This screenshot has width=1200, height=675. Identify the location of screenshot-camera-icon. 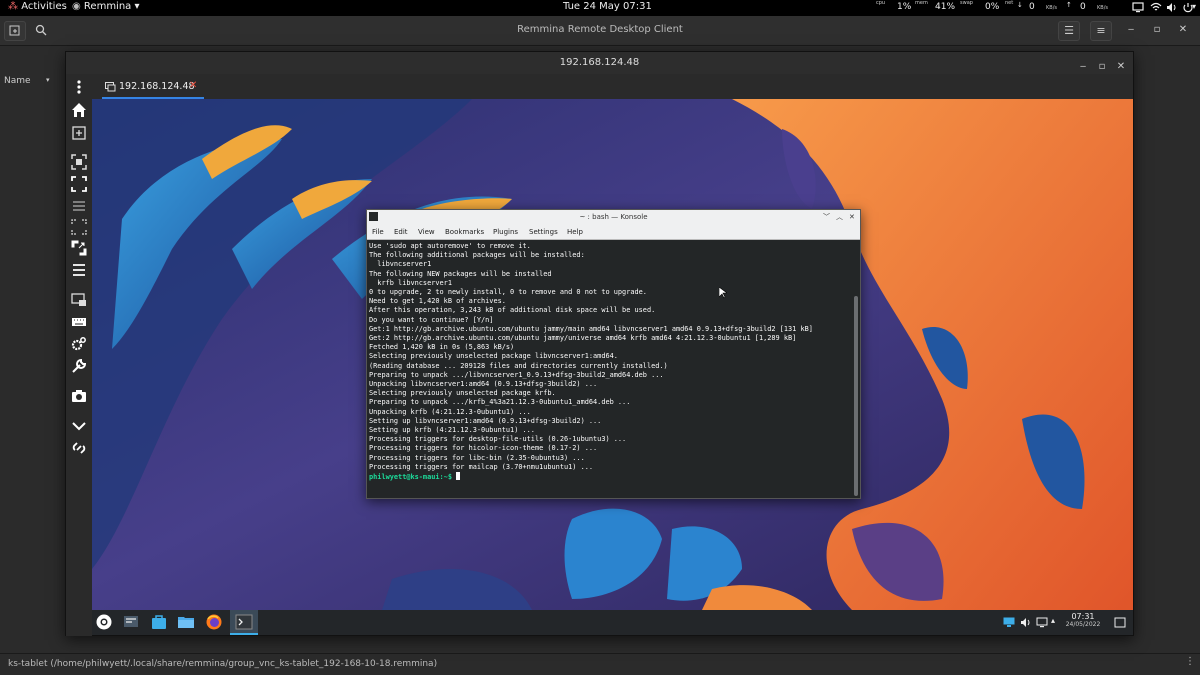
(79, 396).